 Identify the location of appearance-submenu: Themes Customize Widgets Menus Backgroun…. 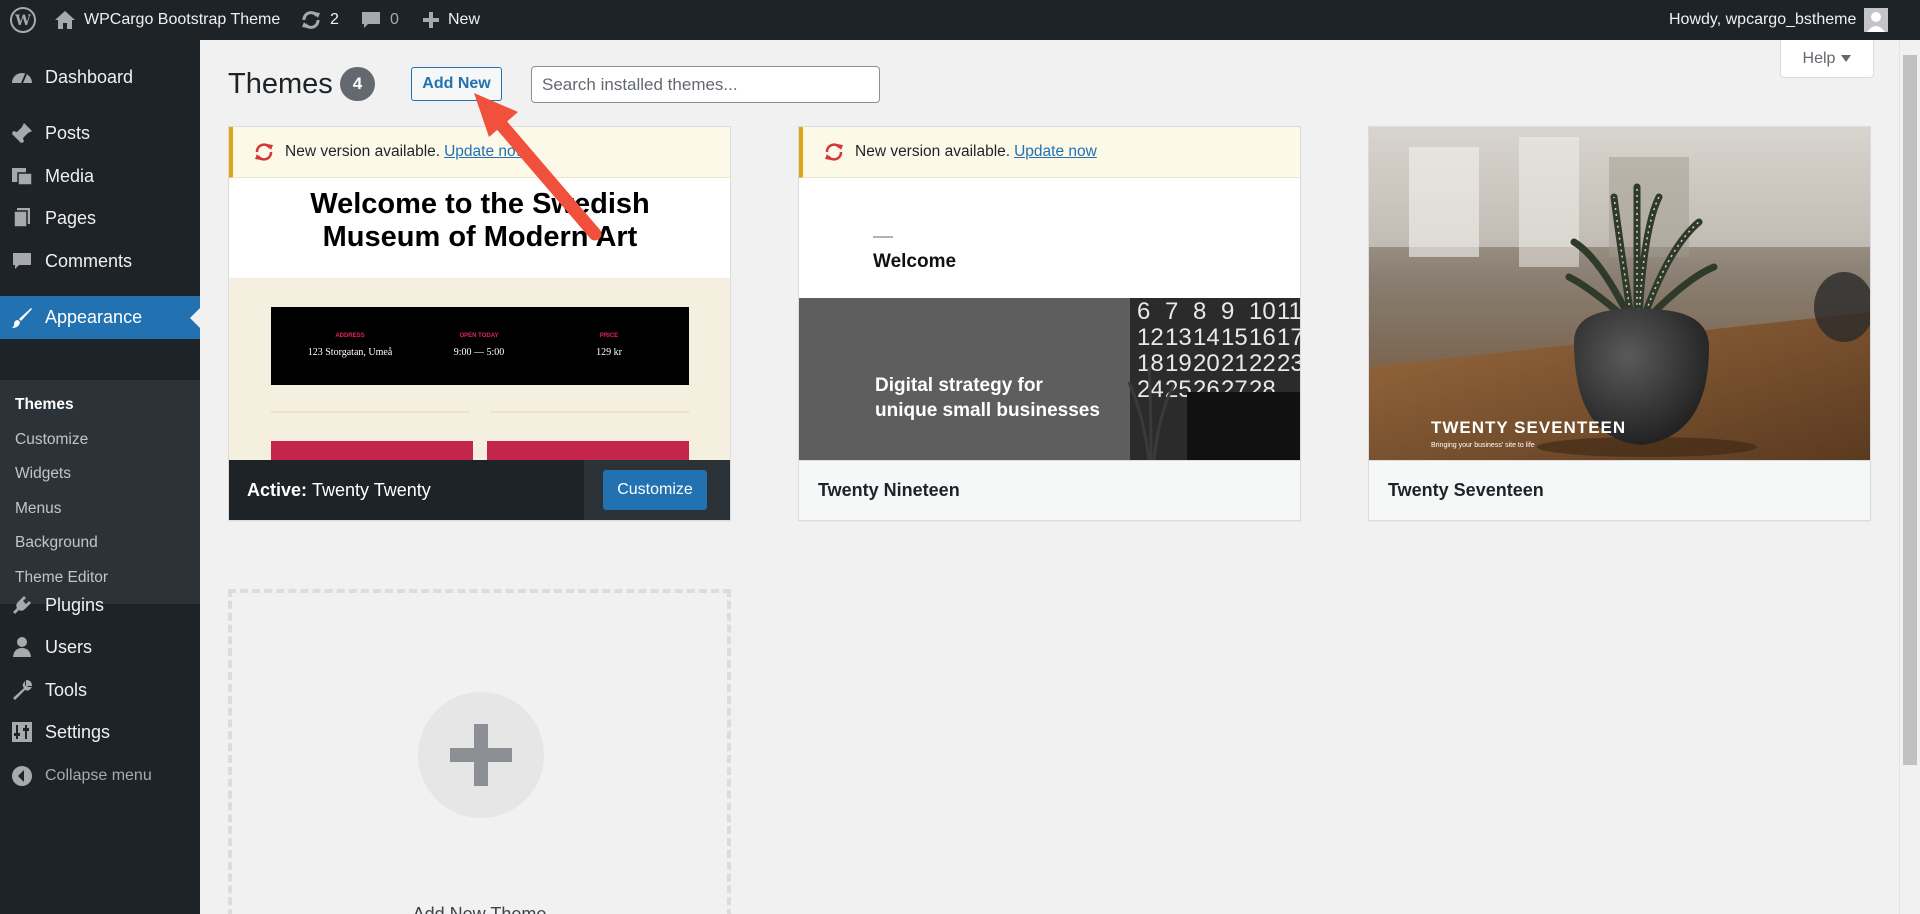
(100, 492).